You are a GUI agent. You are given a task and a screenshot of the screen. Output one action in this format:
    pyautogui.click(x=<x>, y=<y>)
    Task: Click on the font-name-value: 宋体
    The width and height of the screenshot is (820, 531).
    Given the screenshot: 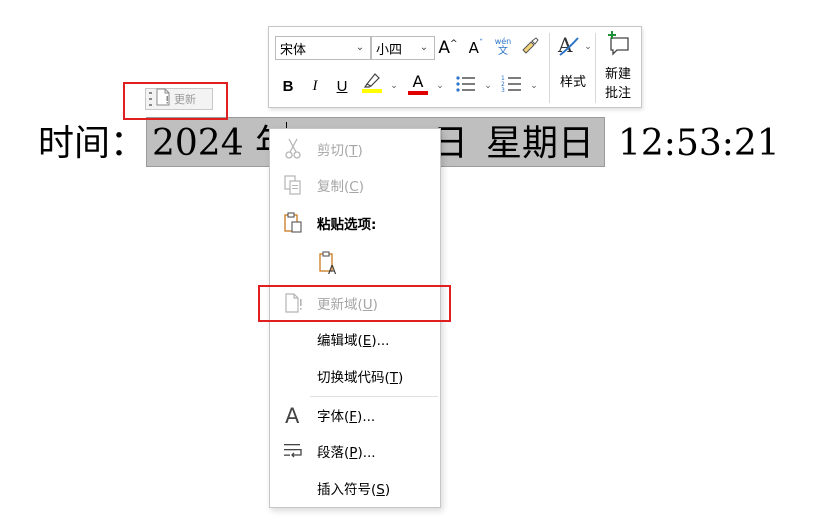 What is the action you would take?
    pyautogui.click(x=293, y=50)
    